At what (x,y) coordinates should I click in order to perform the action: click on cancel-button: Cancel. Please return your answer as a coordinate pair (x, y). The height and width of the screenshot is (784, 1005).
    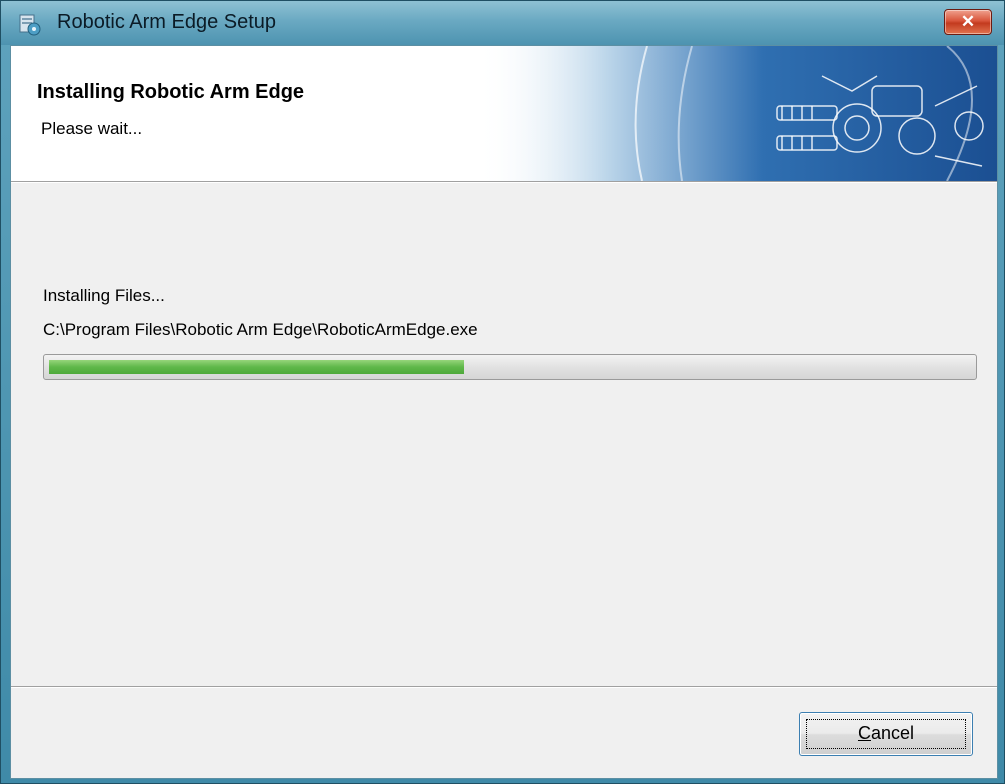
    Looking at the image, I should click on (886, 734).